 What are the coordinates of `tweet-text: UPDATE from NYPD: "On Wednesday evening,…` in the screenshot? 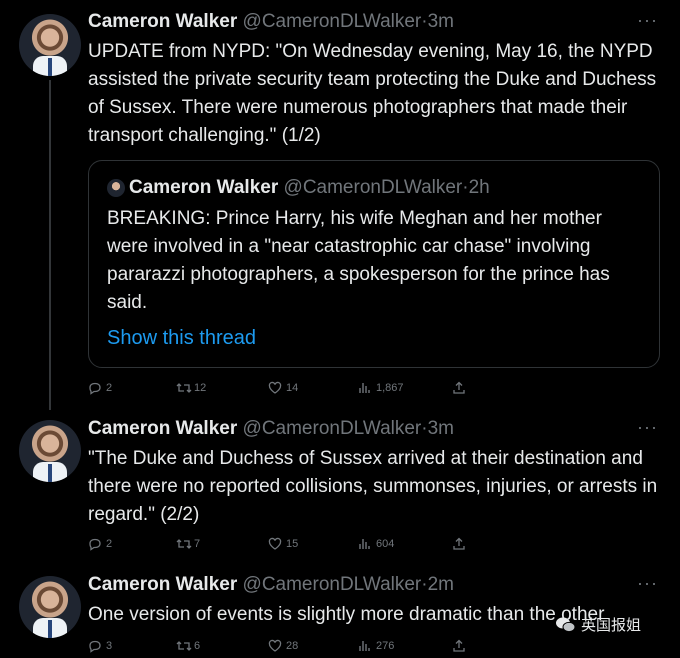 It's located at (372, 93).